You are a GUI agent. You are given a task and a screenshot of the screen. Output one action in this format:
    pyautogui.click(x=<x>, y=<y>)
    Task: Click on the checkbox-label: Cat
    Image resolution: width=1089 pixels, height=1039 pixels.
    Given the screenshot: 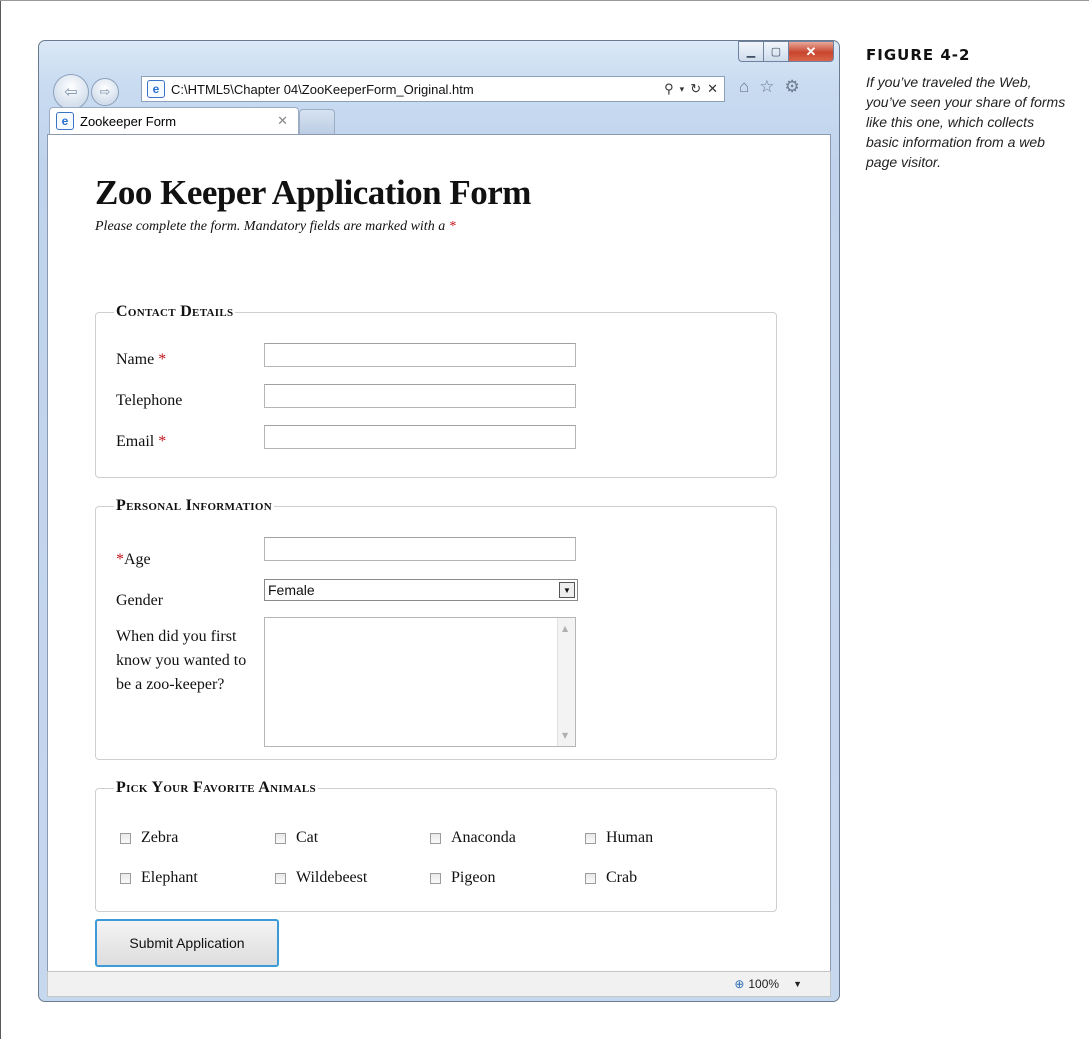 What is the action you would take?
    pyautogui.click(x=307, y=837)
    